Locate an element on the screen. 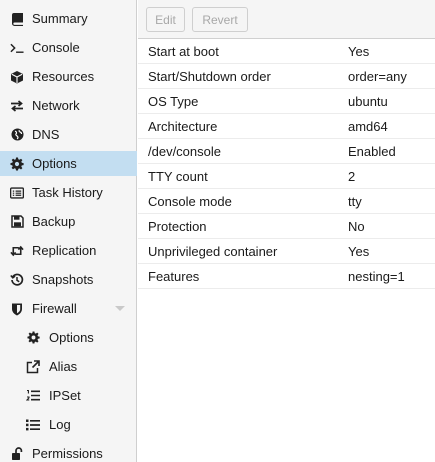 The width and height of the screenshot is (435, 462). book-icon is located at coordinates (17, 19).